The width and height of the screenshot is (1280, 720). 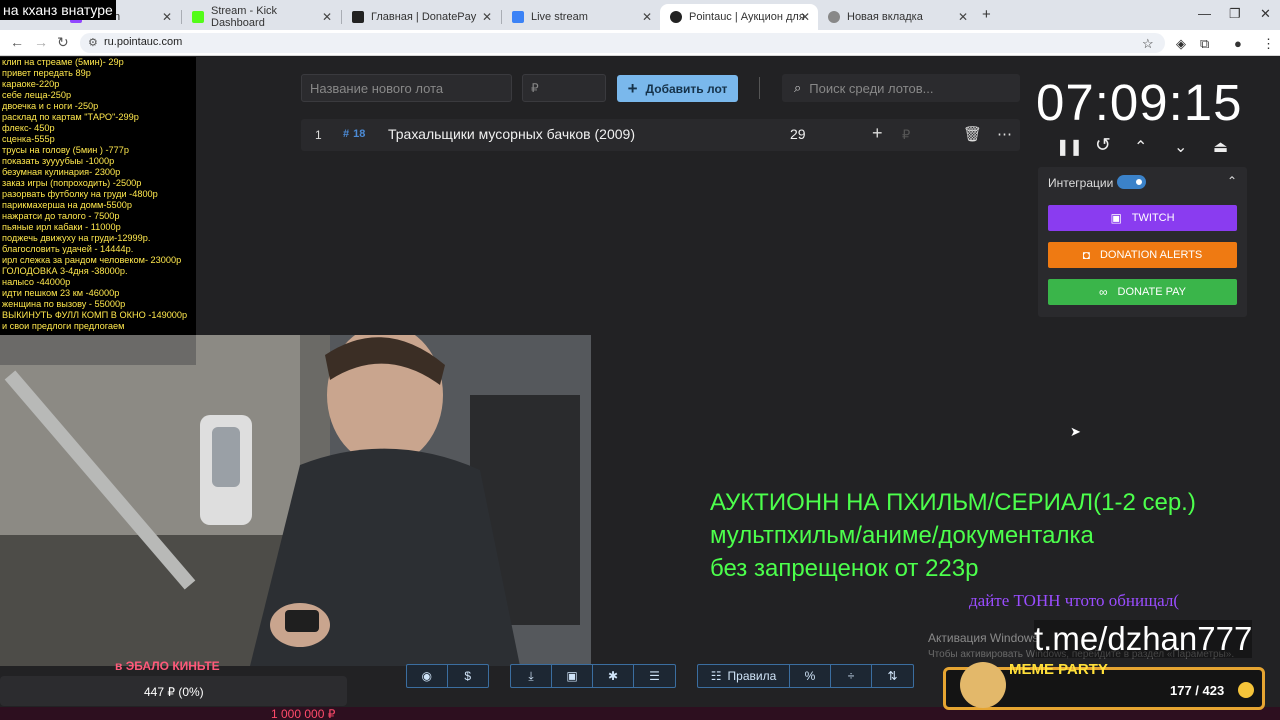 I want to click on tab-live-stream: Live stream ✕, so click(x=581, y=17).